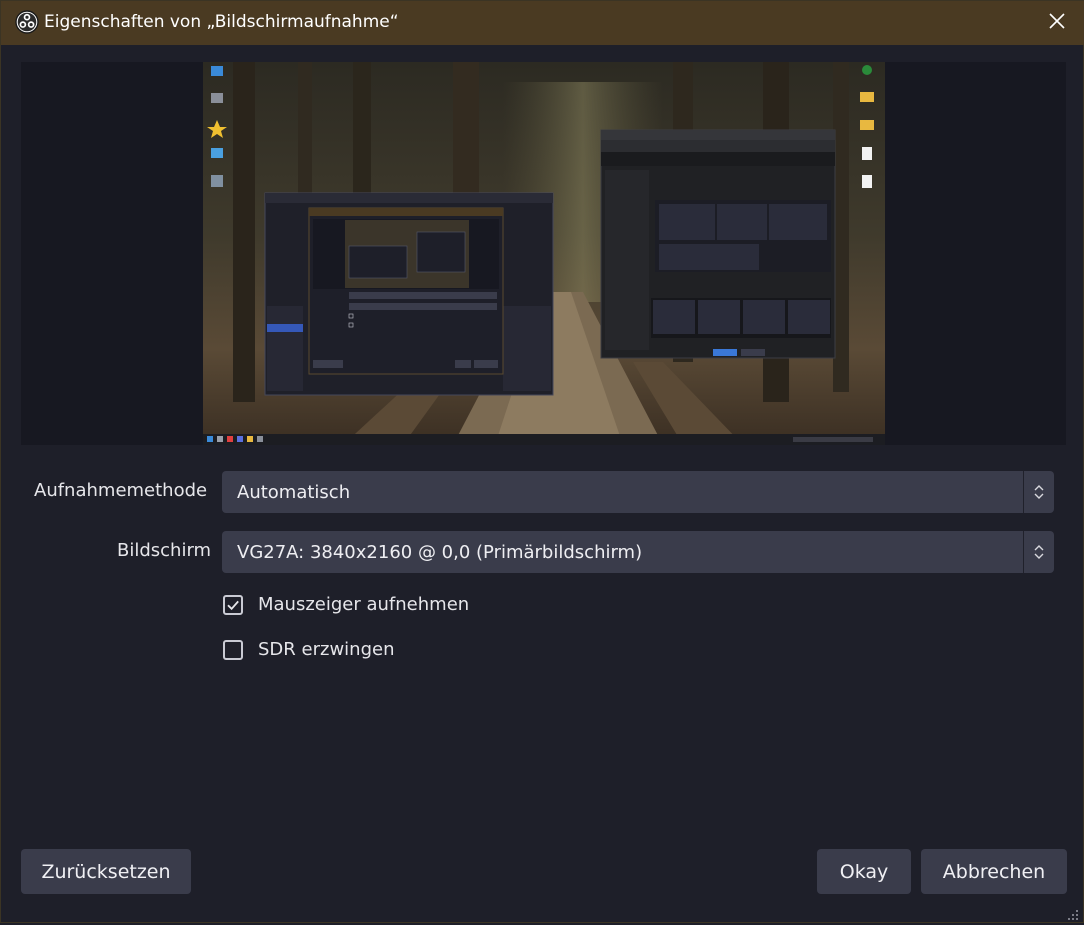  I want to click on display-label: Bildschirm, so click(164, 550).